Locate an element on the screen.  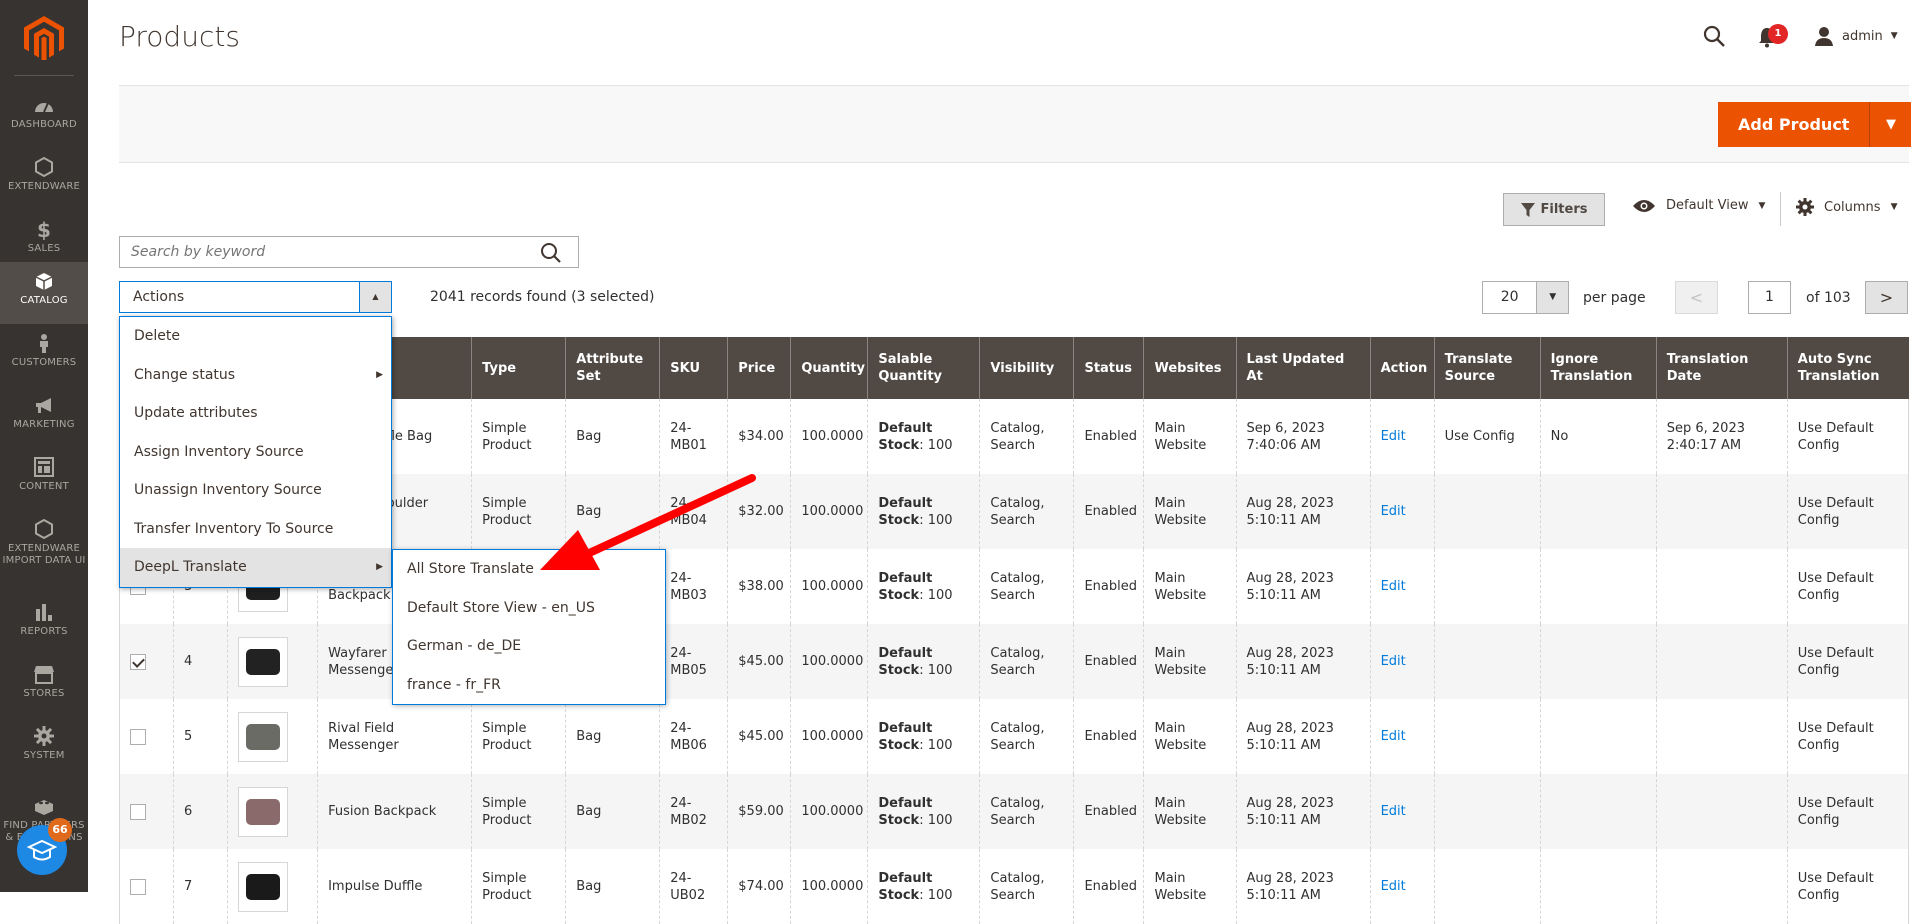
menu-item-deepl-translate: DeepL Translate ▶ is located at coordinates (255, 567).